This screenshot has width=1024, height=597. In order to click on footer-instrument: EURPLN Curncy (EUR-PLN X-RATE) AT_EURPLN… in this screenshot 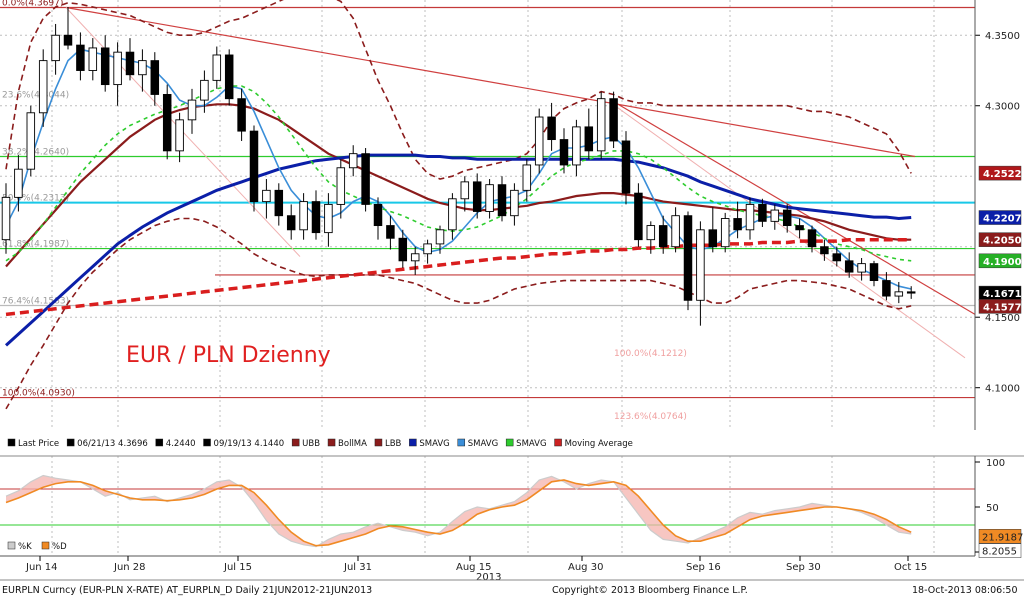, I will do `click(187, 590)`.